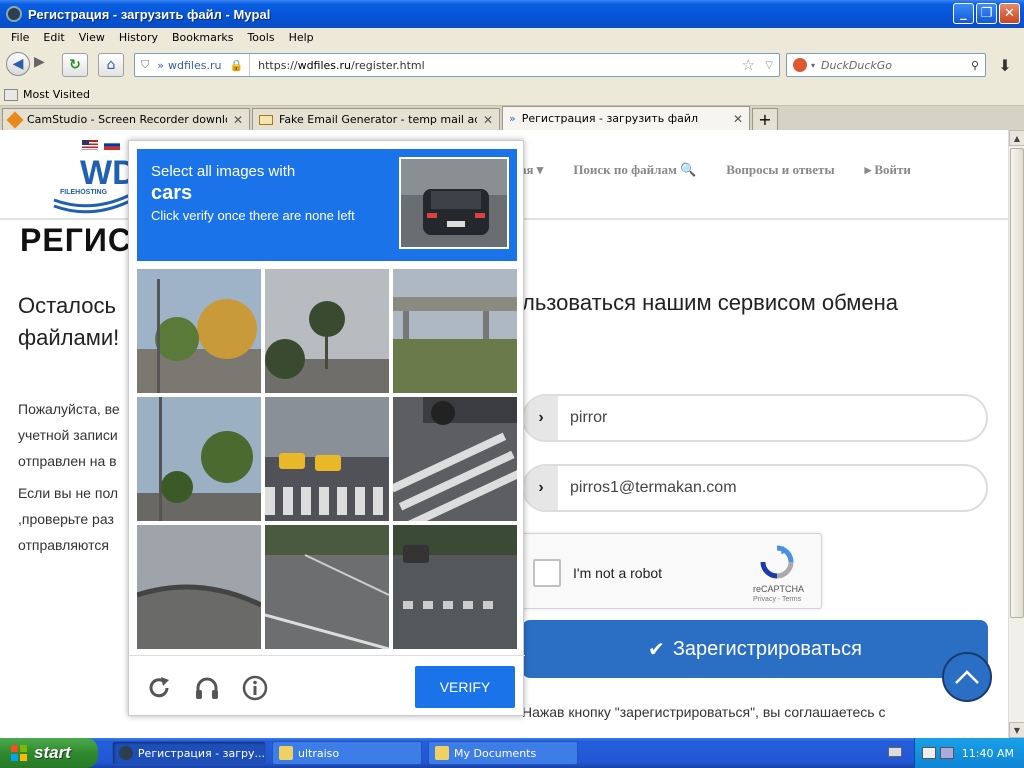 The width and height of the screenshot is (1024, 768). I want to click on taskbar-item-label: My Documents, so click(495, 753).